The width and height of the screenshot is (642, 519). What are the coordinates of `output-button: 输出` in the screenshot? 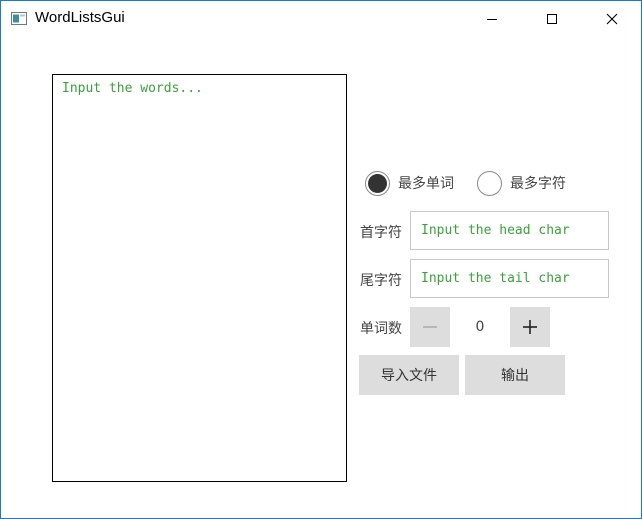 It's located at (515, 375).